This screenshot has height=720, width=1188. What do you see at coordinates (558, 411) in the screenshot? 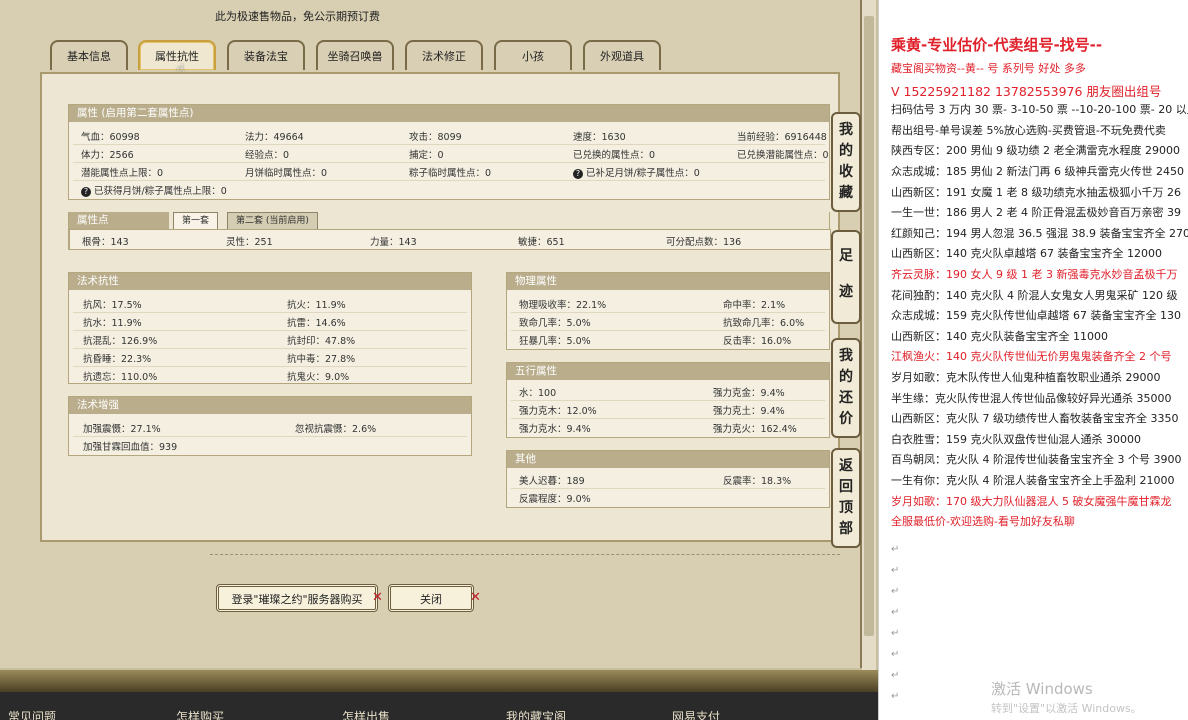
I see `element-cell: 强力克木：12.0%` at bounding box center [558, 411].